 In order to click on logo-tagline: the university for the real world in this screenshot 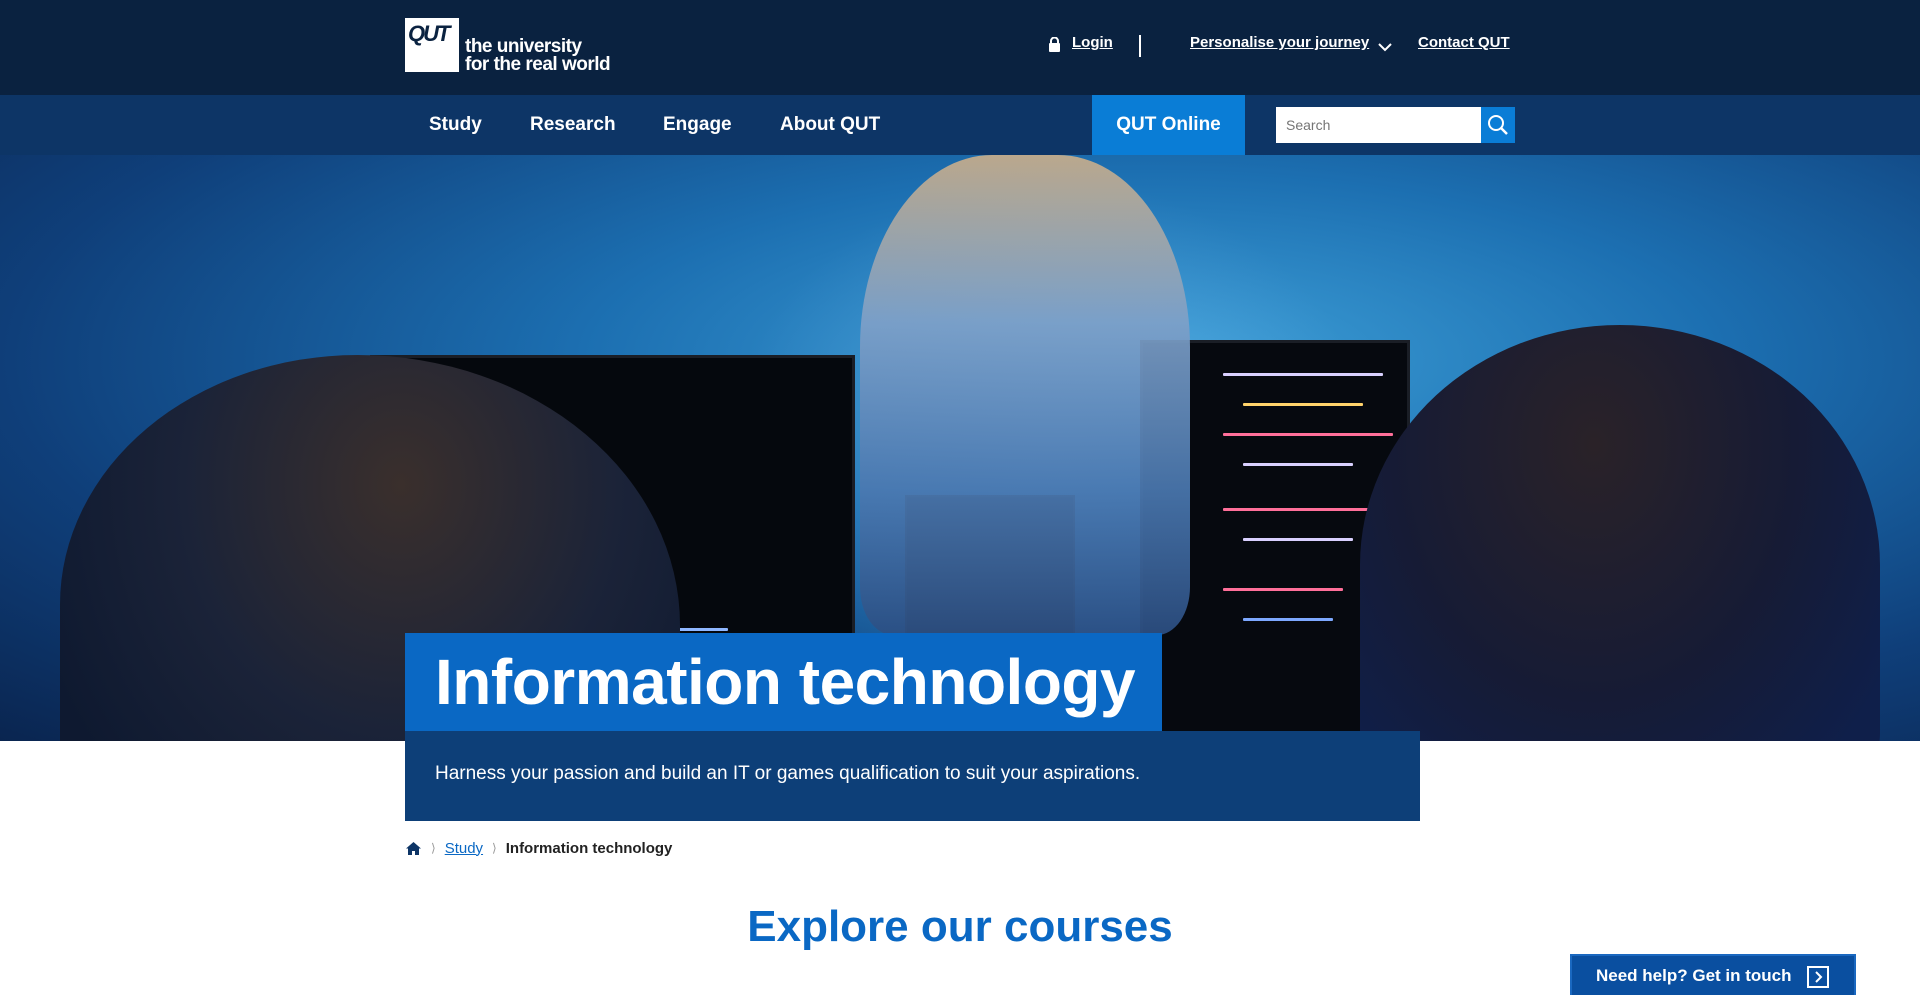, I will do `click(538, 56)`.